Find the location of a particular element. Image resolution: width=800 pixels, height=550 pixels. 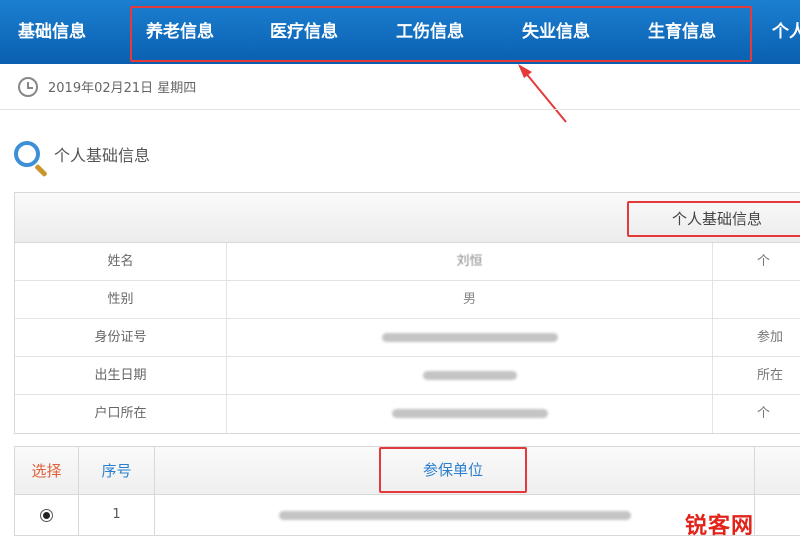

section-heading: 个人基础信息 is located at coordinates (82, 154).